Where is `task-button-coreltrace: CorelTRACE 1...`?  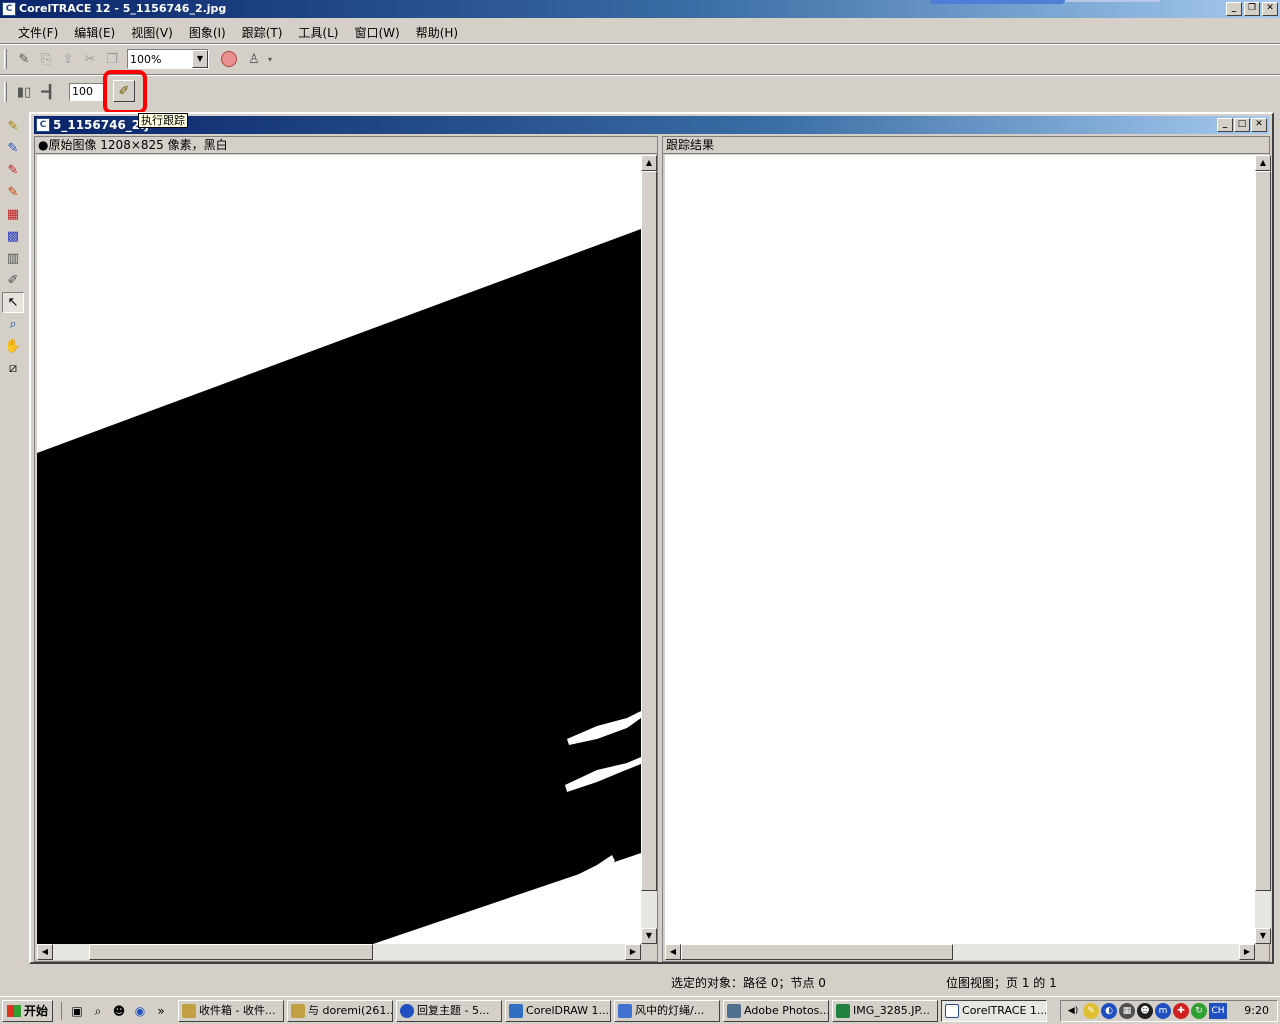 task-button-coreltrace: CorelTRACE 1... is located at coordinates (994, 1010).